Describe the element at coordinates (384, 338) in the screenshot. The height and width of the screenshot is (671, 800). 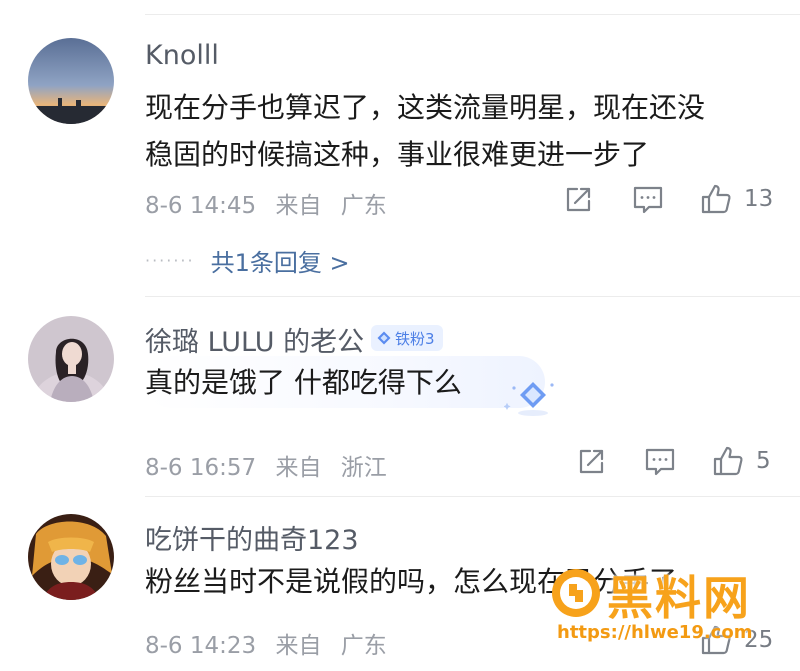
I see `diamond-icon` at that location.